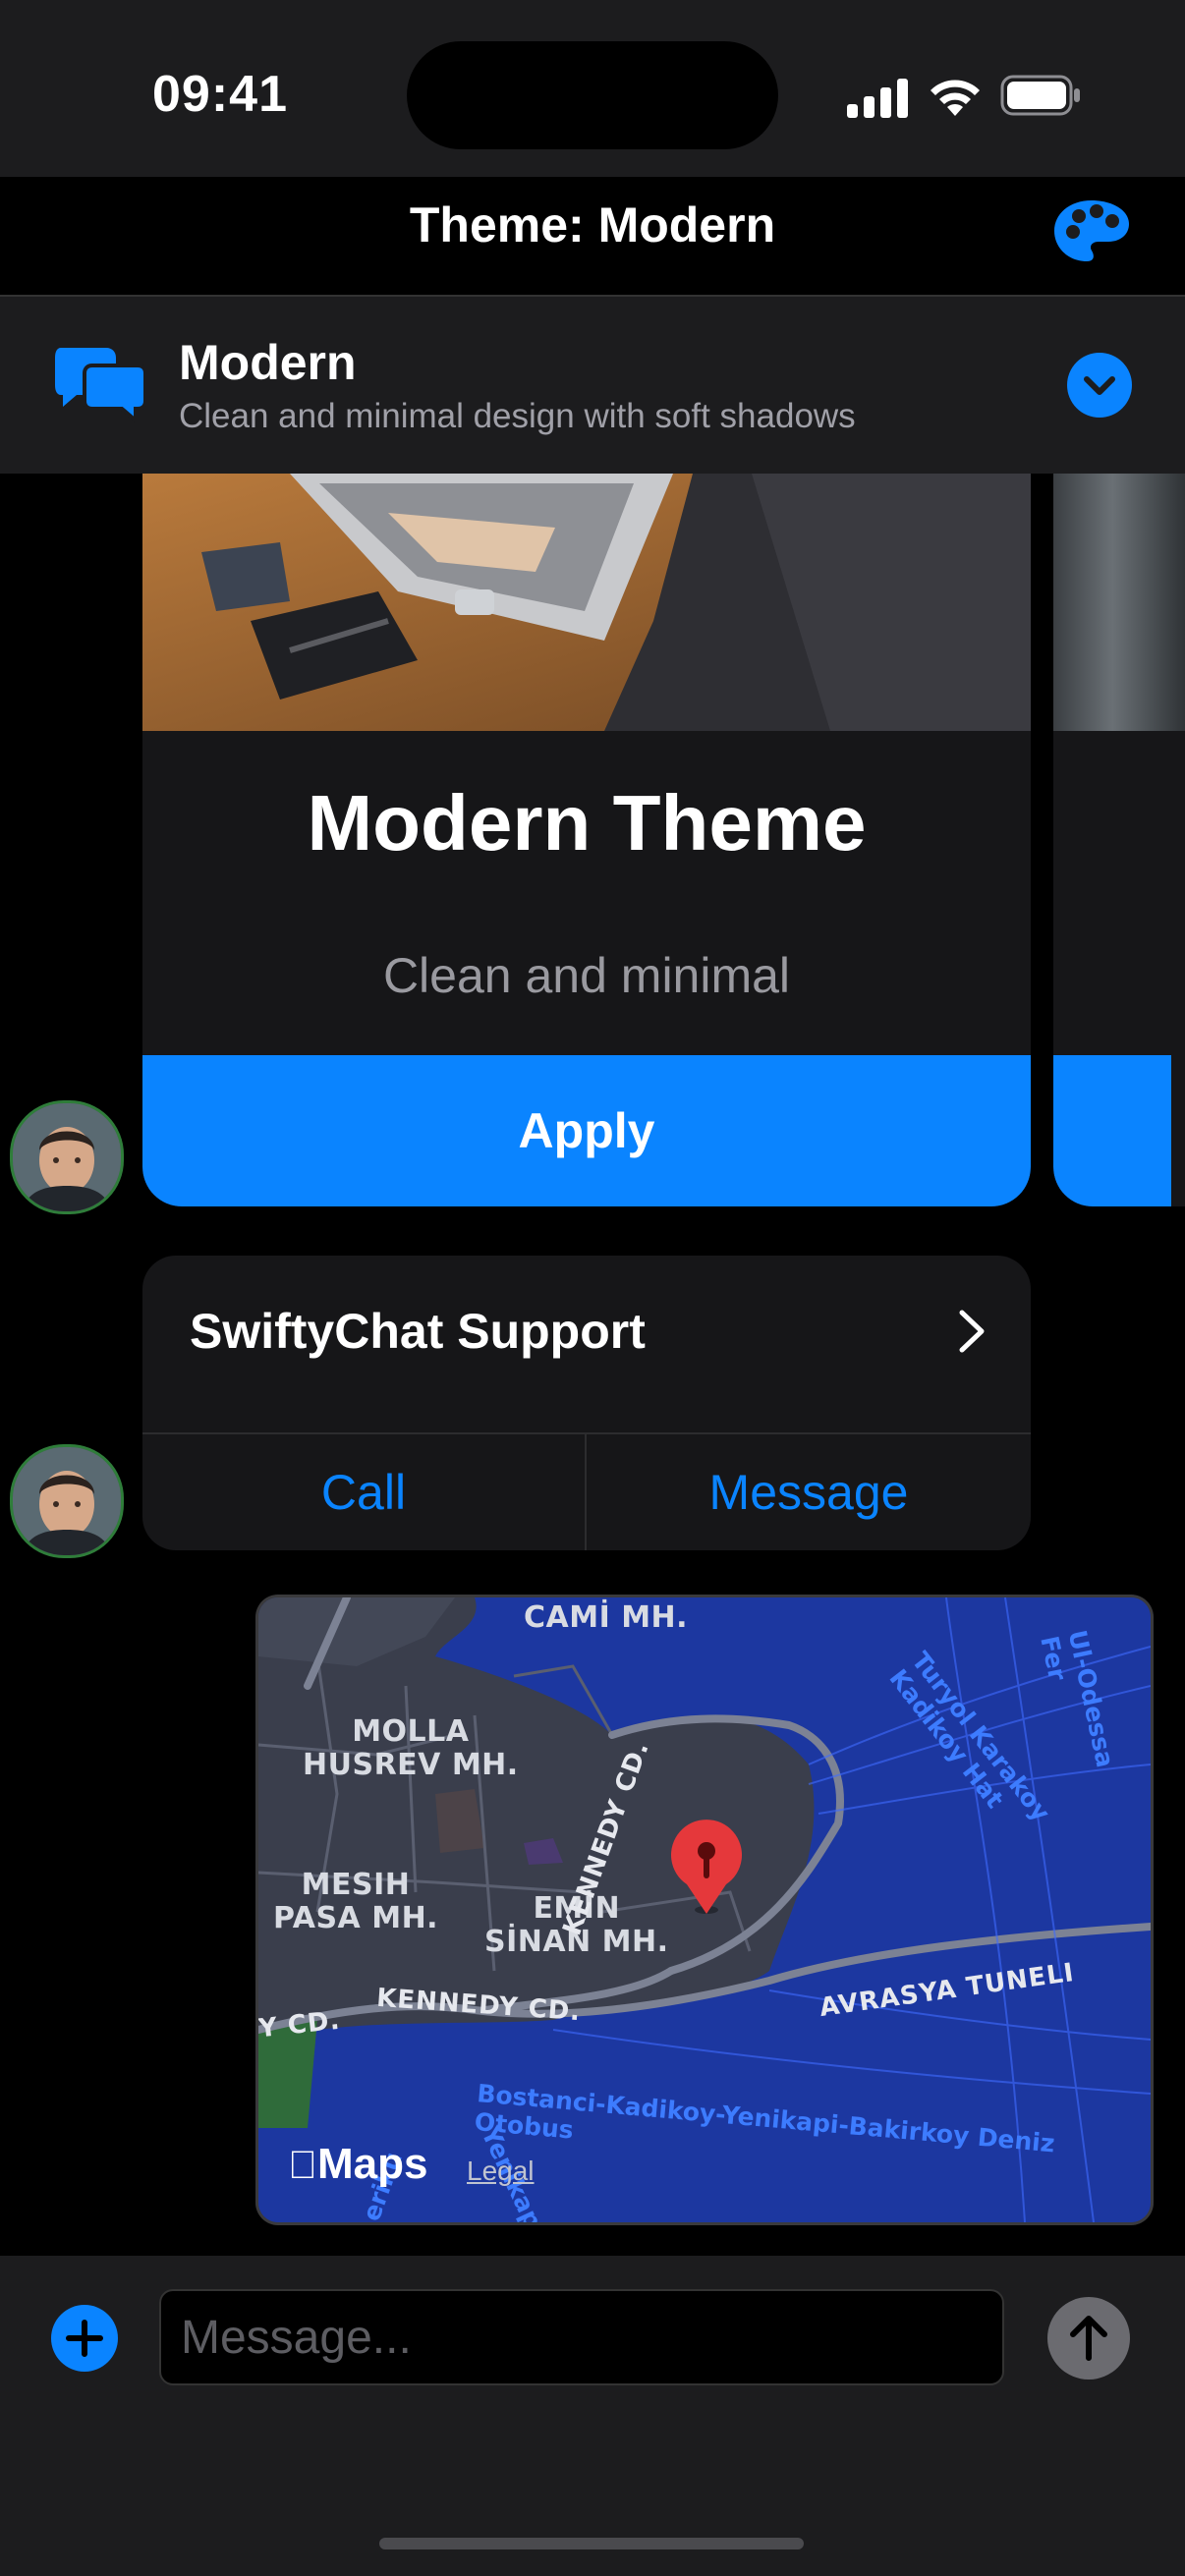  Describe the element at coordinates (1100, 385) in the screenshot. I see `chevron-down-icon` at that location.